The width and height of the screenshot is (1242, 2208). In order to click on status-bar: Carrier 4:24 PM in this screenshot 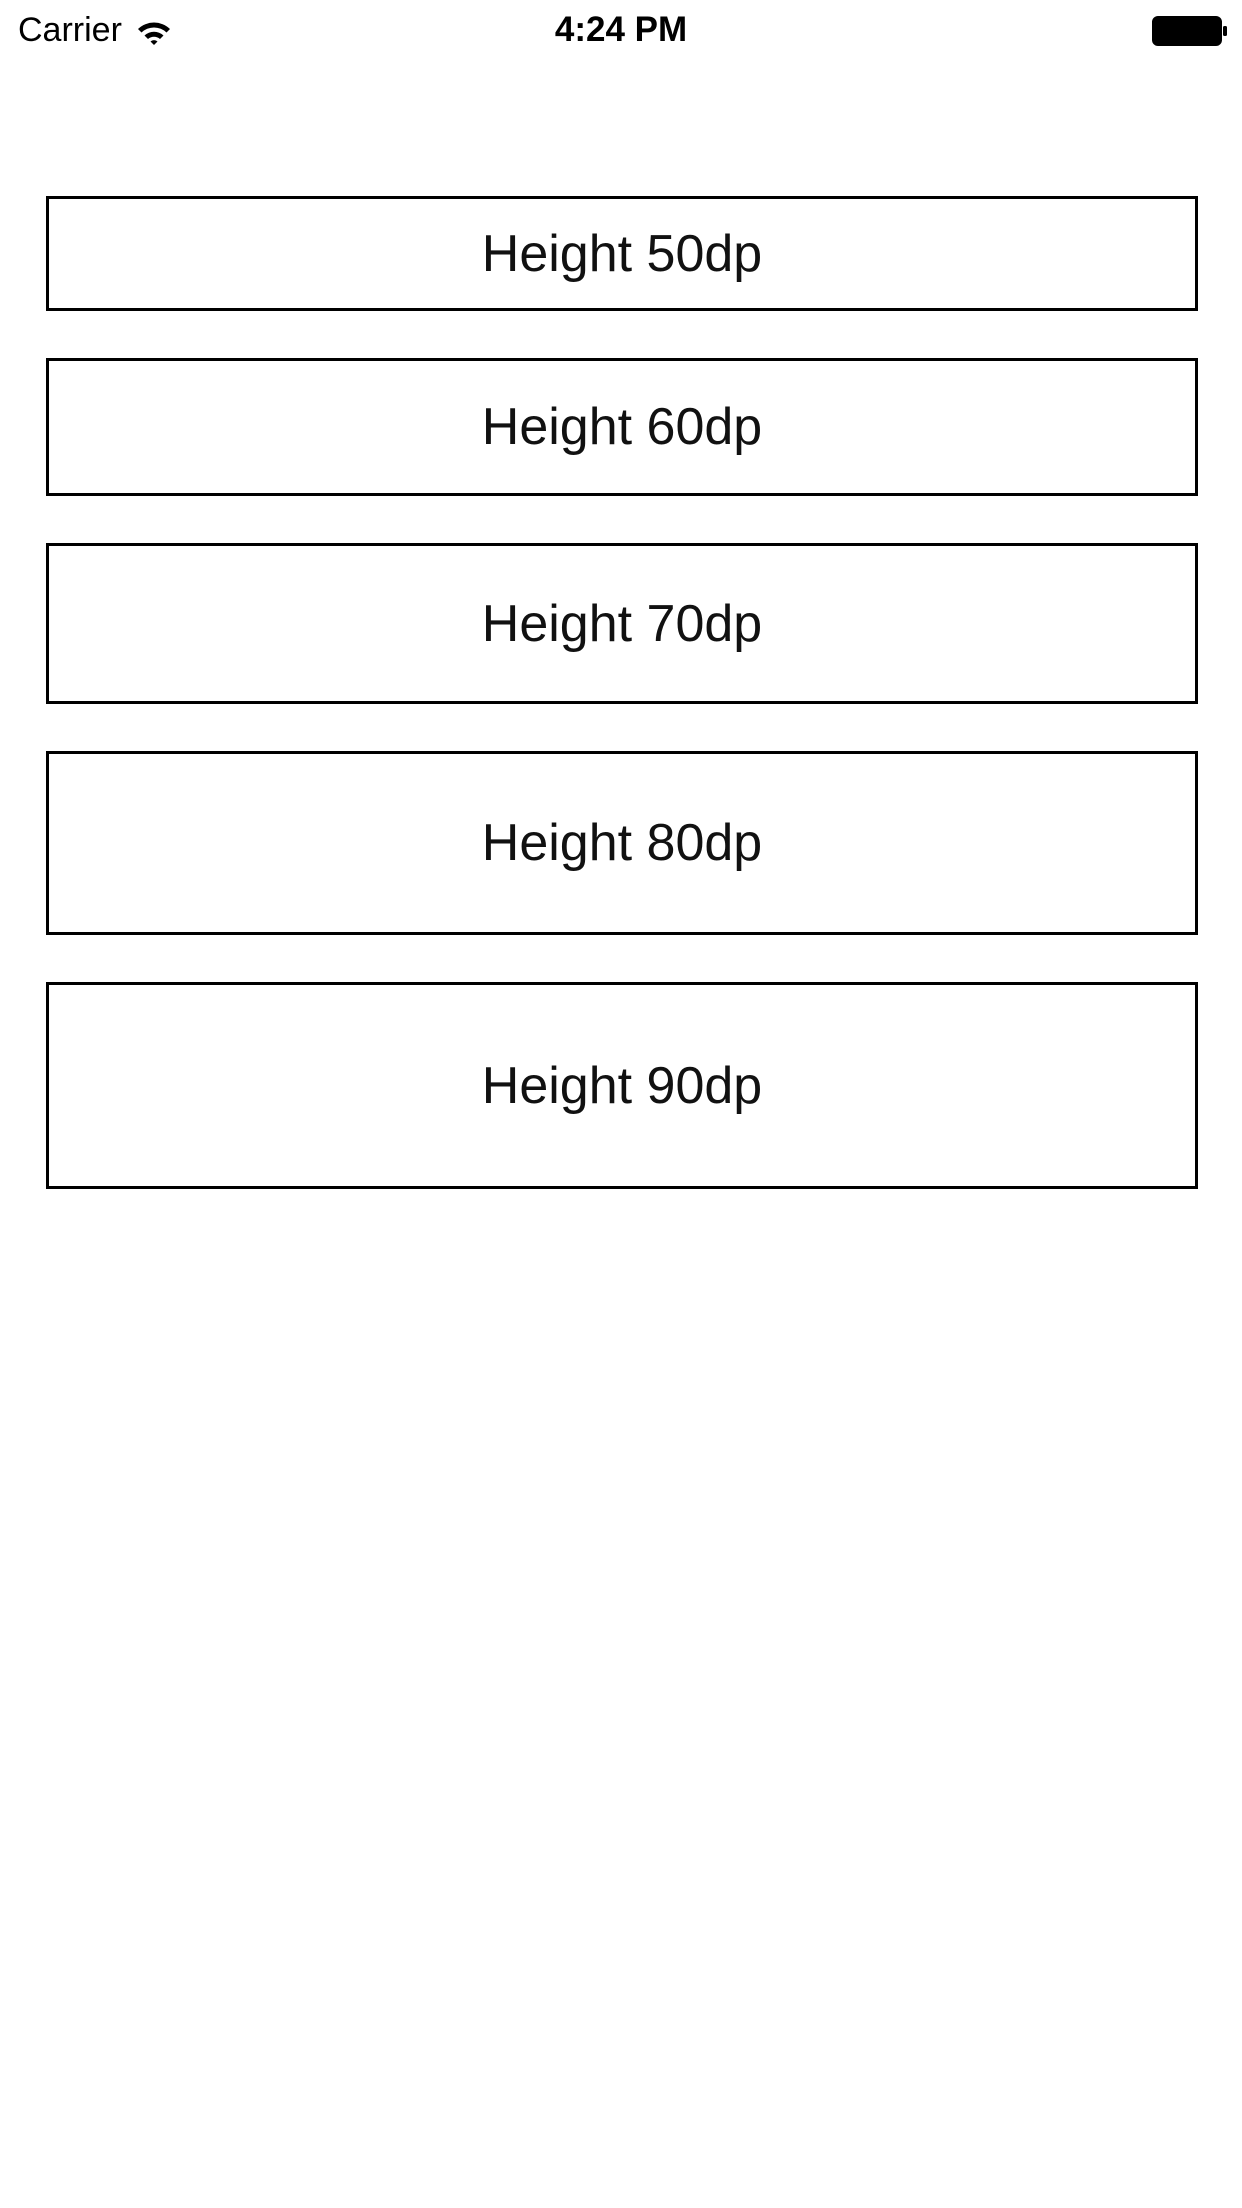, I will do `click(621, 30)`.